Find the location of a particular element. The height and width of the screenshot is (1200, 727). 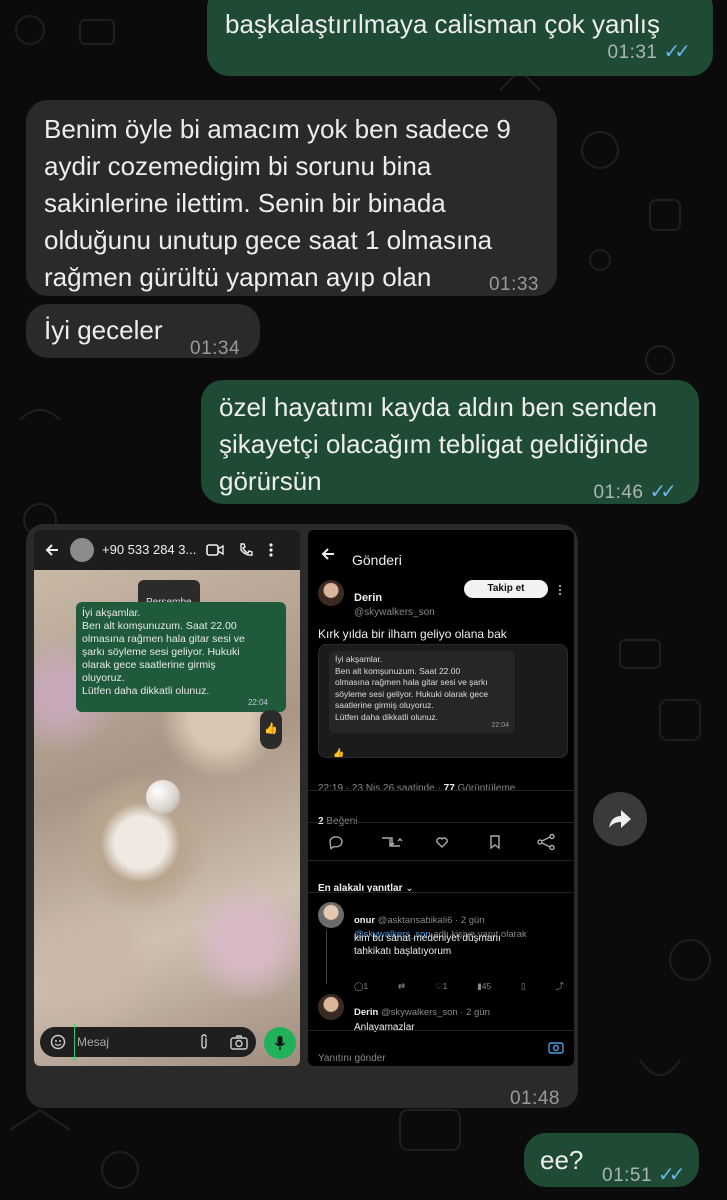

post-action-bar is located at coordinates (442, 842).